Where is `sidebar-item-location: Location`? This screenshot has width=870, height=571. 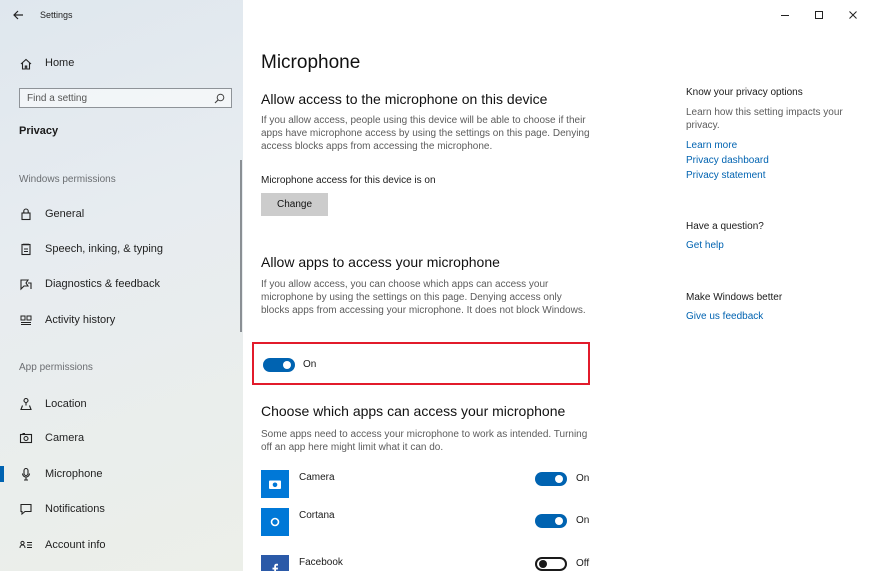
sidebar-item-location: Location is located at coordinates (121, 404).